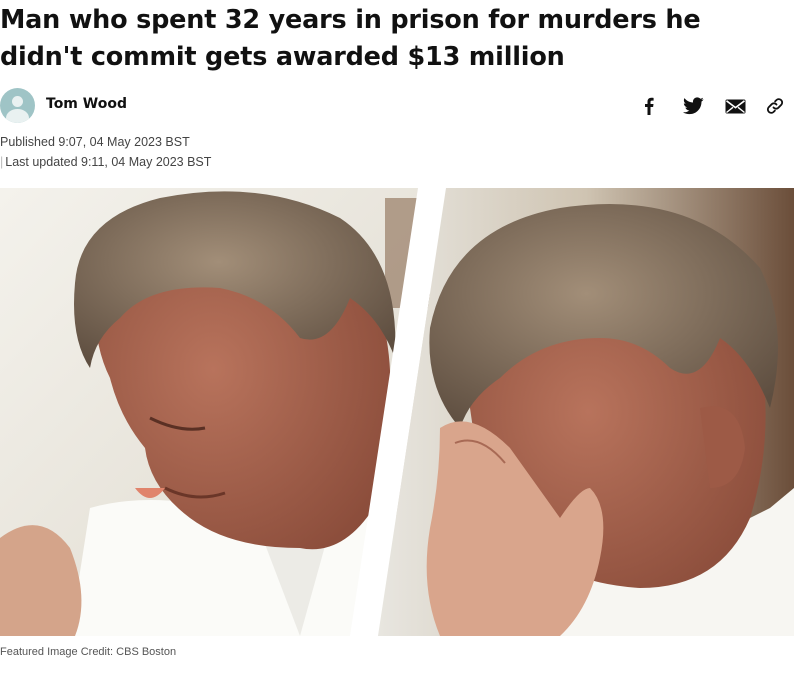 The height and width of the screenshot is (678, 794). I want to click on published-date: Published 9:07, 04 May 2023 BST, so click(95, 142).